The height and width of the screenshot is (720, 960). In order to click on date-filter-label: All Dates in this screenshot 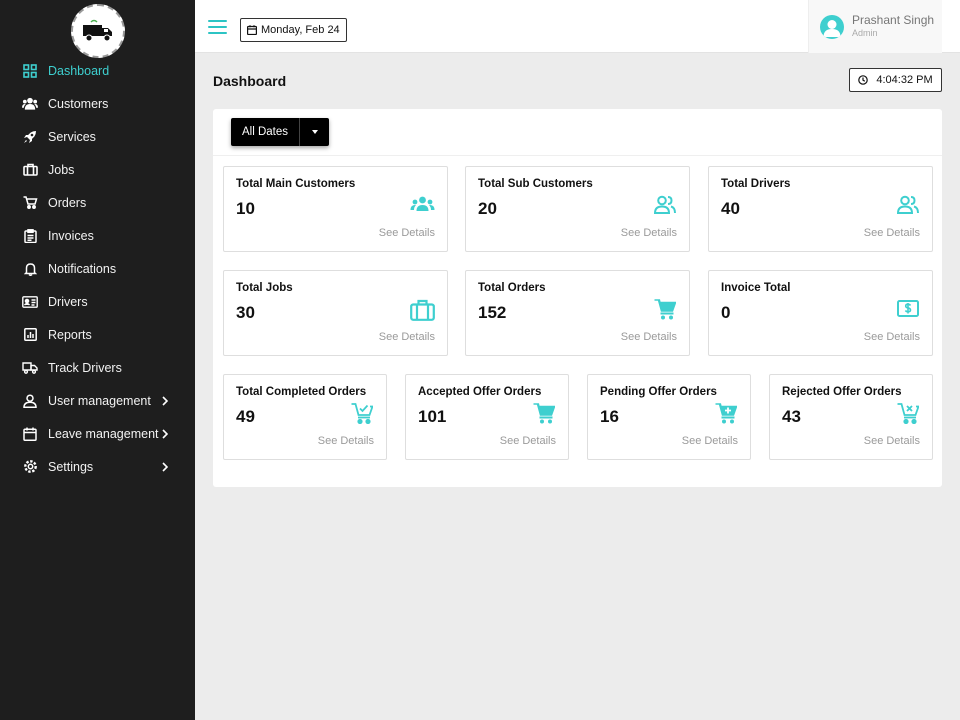, I will do `click(265, 132)`.